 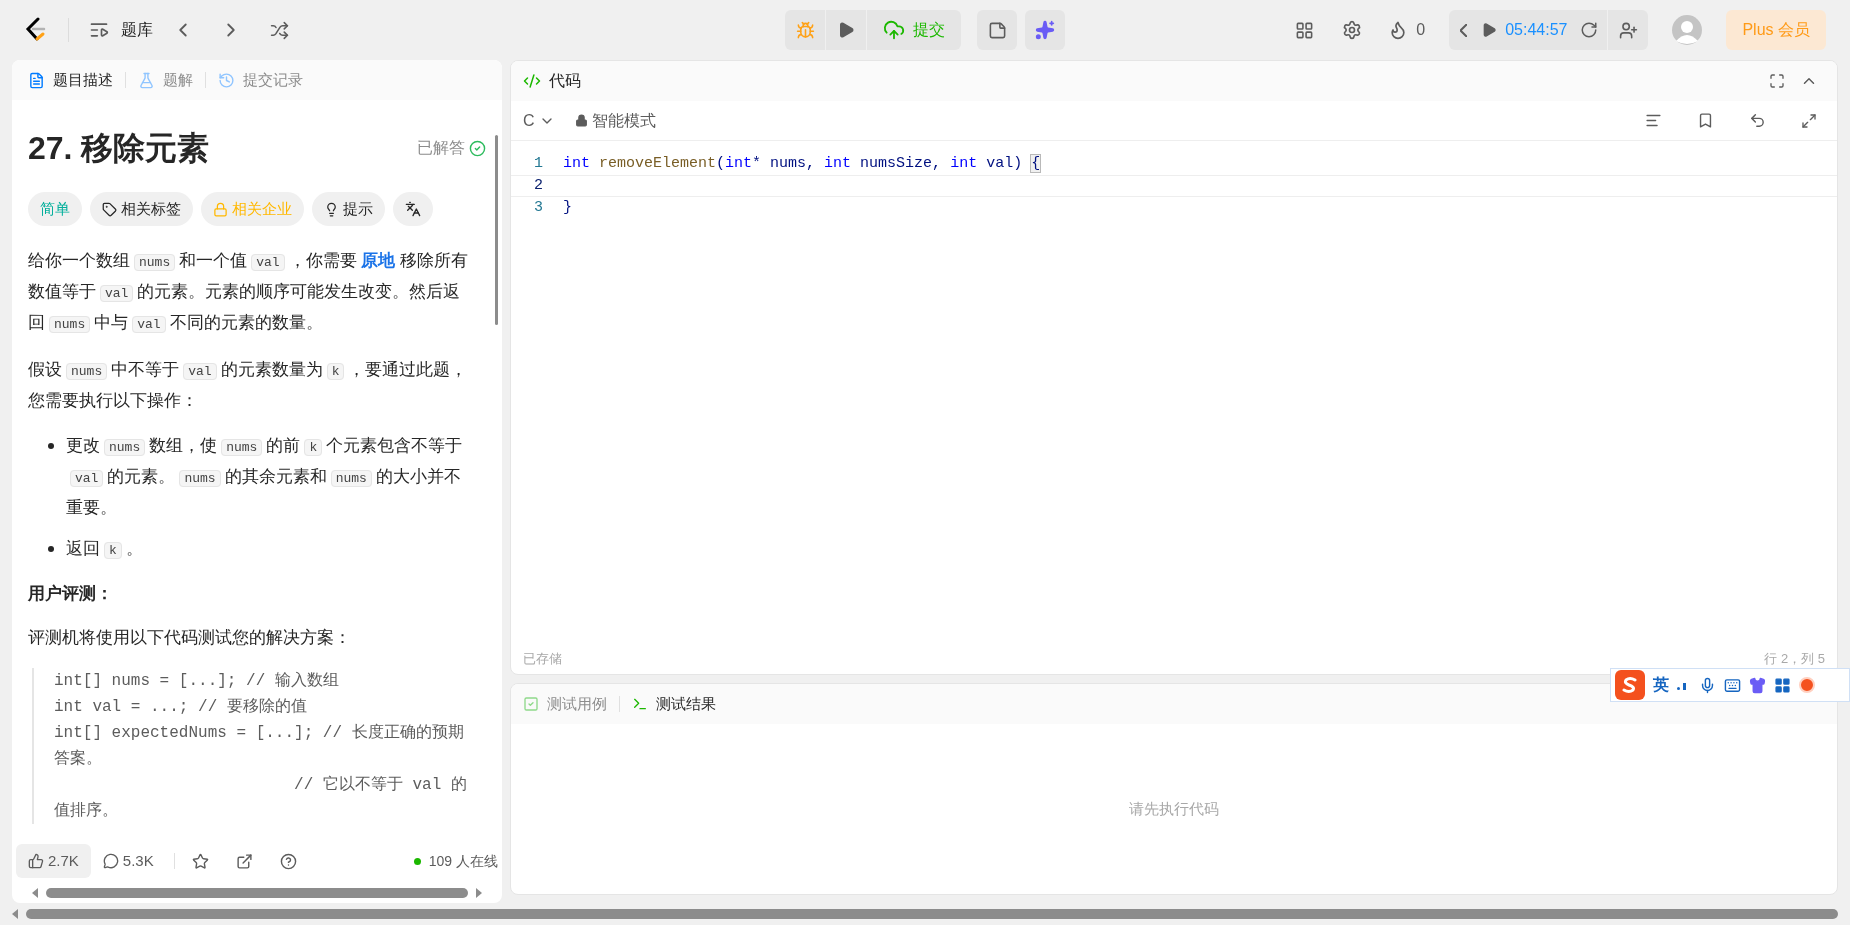 What do you see at coordinates (615, 120) in the screenshot?
I see `mode-button: 智能模式` at bounding box center [615, 120].